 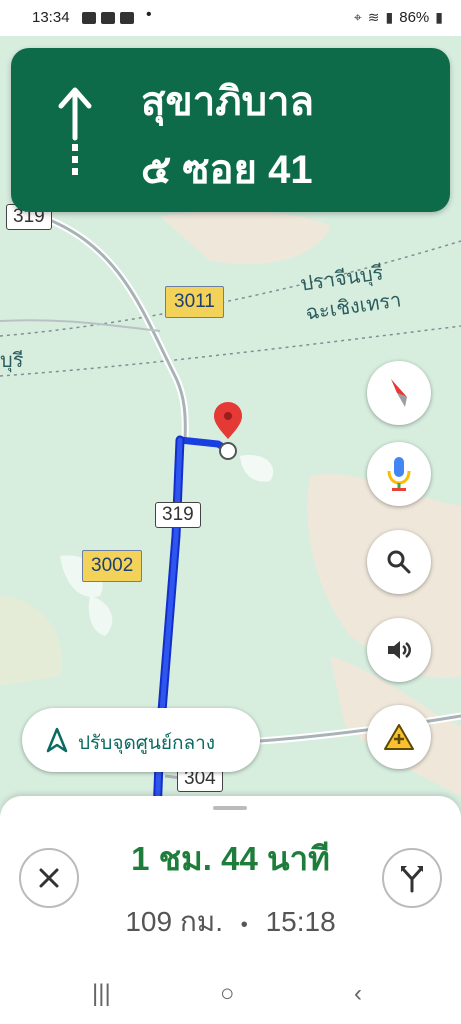 I want to click on recenter-label: ปรับจุดศูนย์กลาง, so click(x=147, y=743).